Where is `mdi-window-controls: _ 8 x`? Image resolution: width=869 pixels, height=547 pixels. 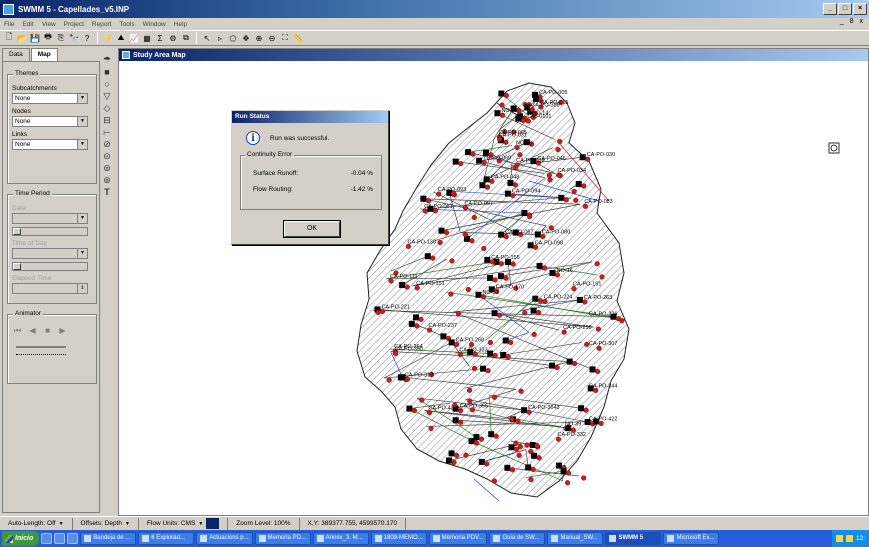
mdi-window-controls: _ 8 x is located at coordinates (852, 21).